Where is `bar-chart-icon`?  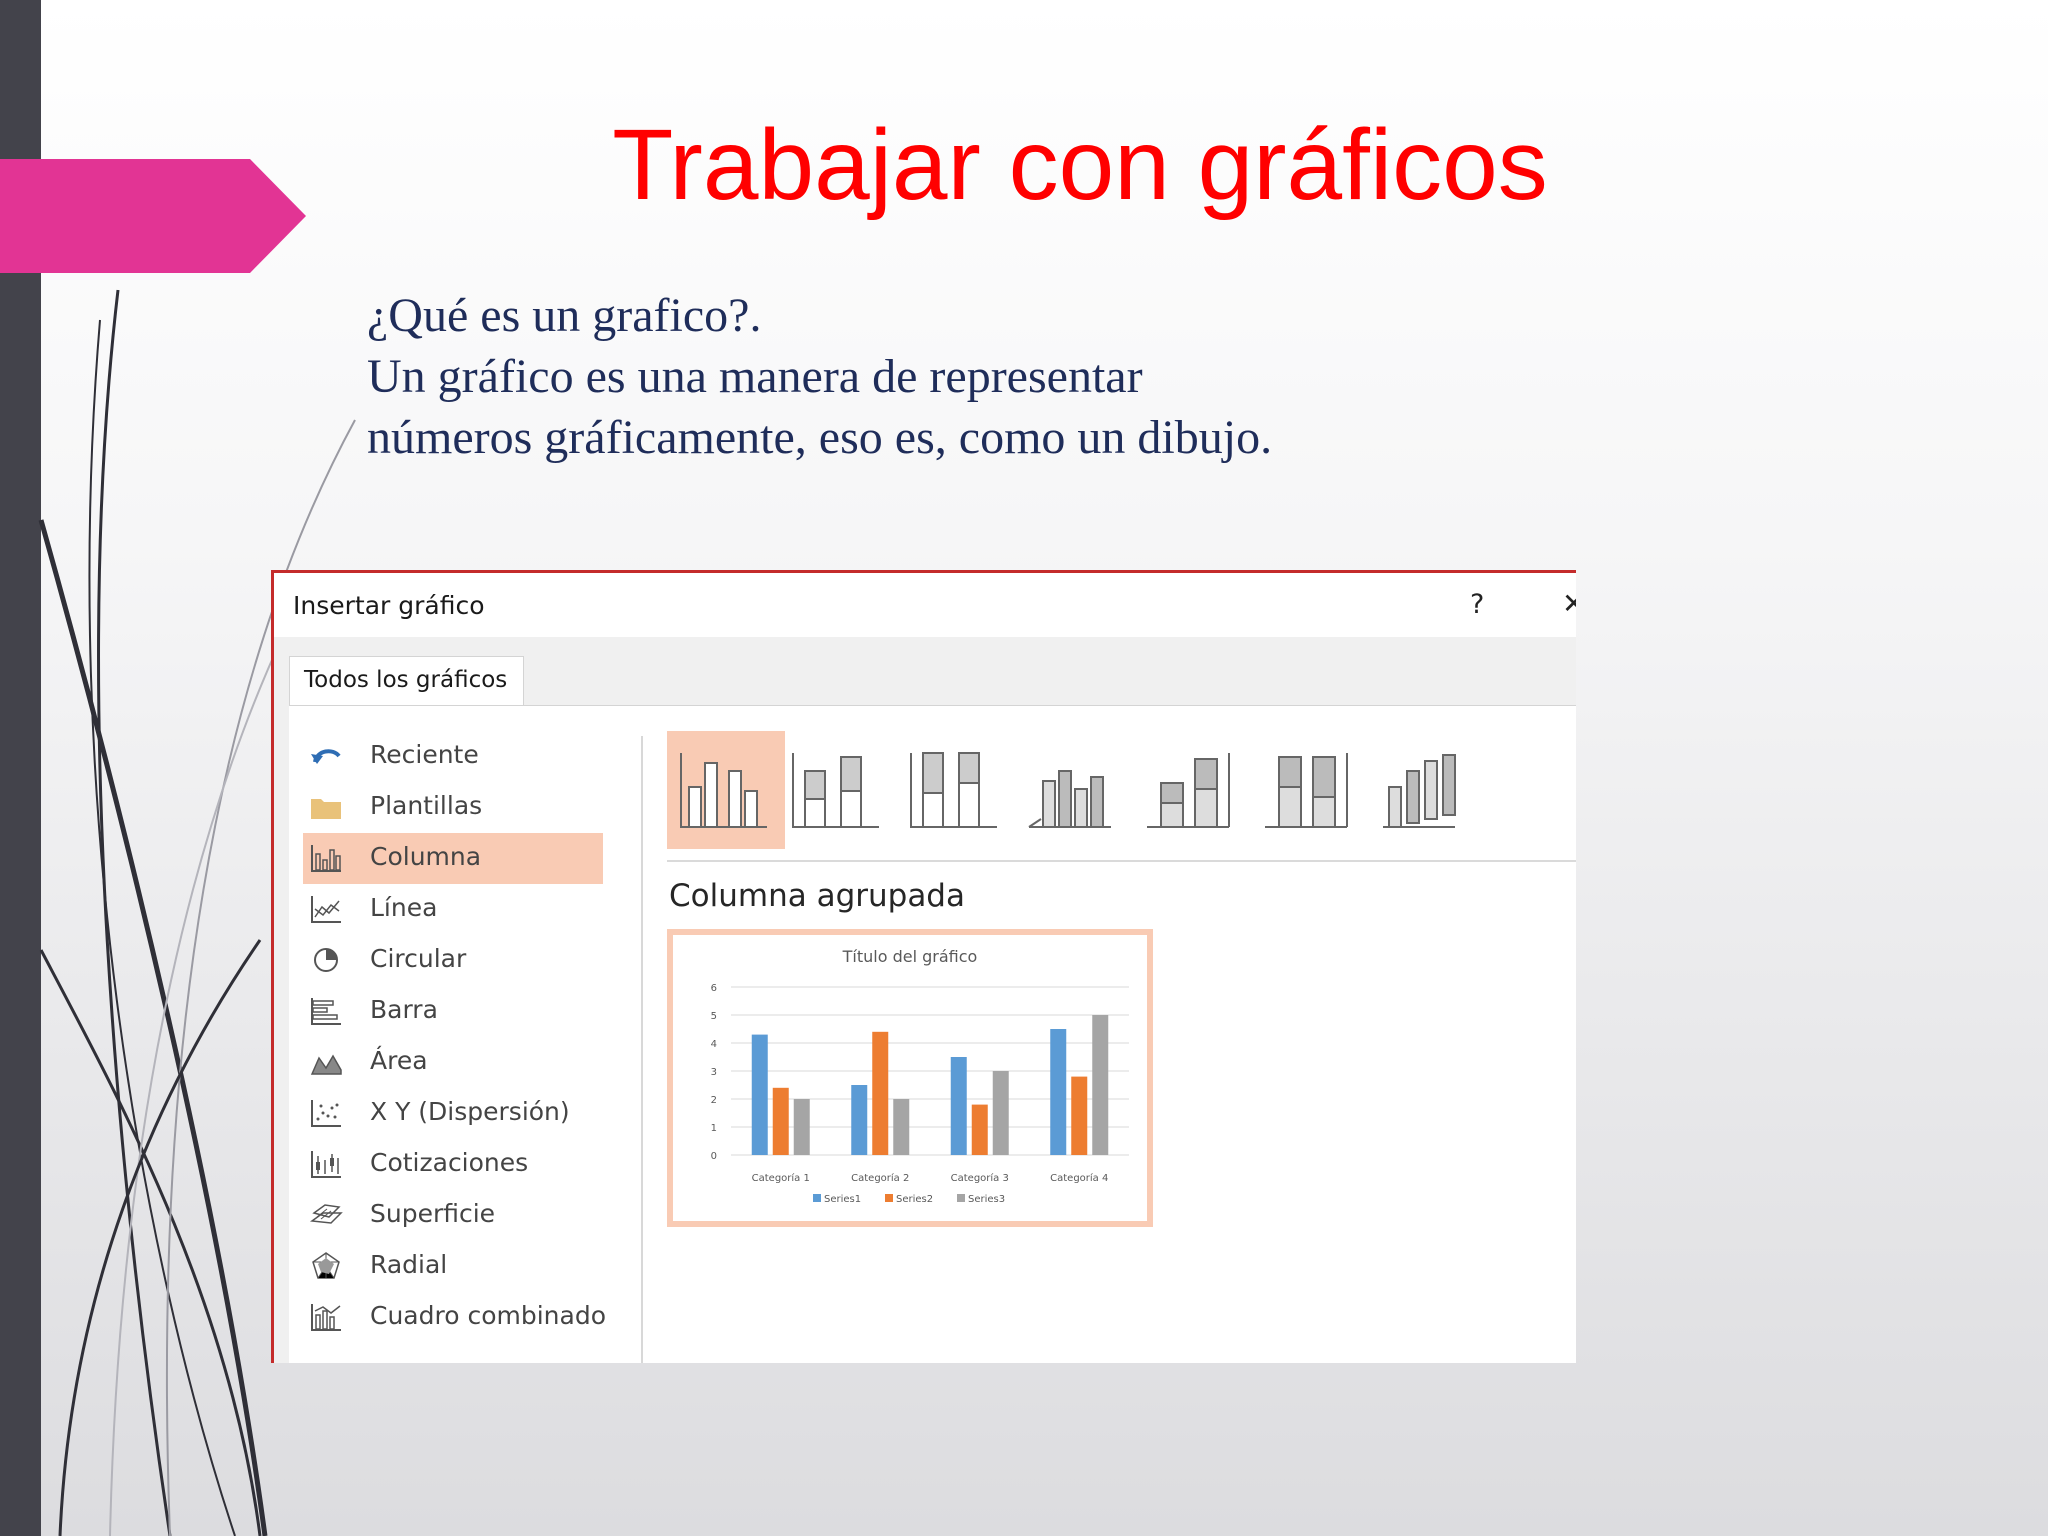 bar-chart-icon is located at coordinates (326, 1011).